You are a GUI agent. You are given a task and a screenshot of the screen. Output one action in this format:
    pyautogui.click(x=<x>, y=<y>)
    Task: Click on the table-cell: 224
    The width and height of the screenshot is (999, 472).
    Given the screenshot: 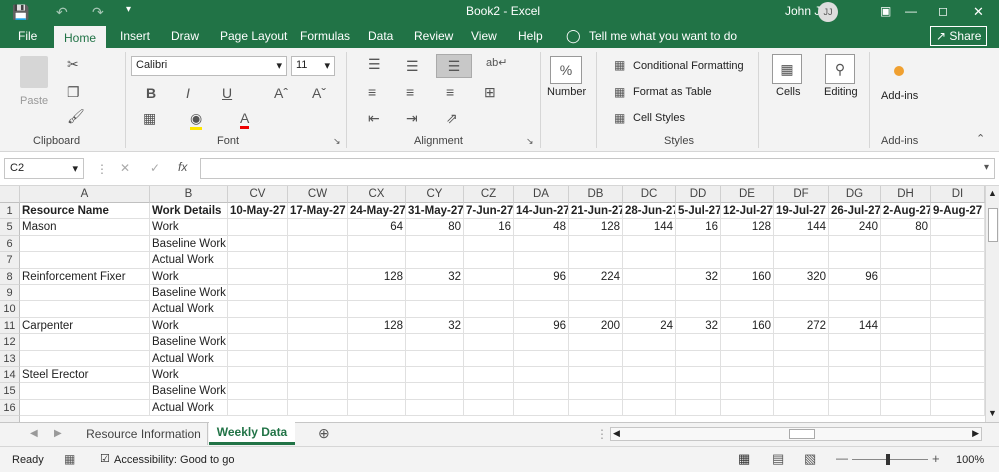 What is the action you would take?
    pyautogui.click(x=596, y=276)
    